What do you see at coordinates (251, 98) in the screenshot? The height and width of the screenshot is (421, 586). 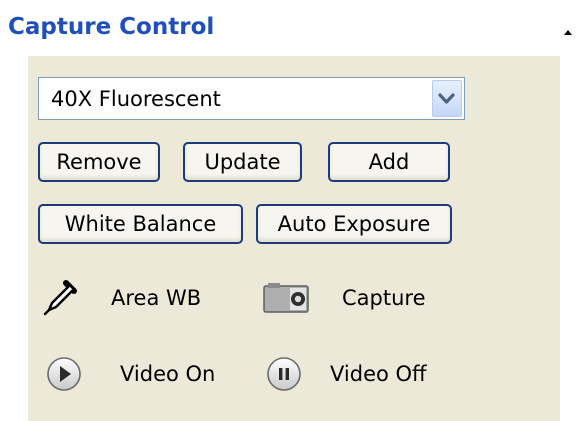 I see `profile-select: 40X Fluorescent` at bounding box center [251, 98].